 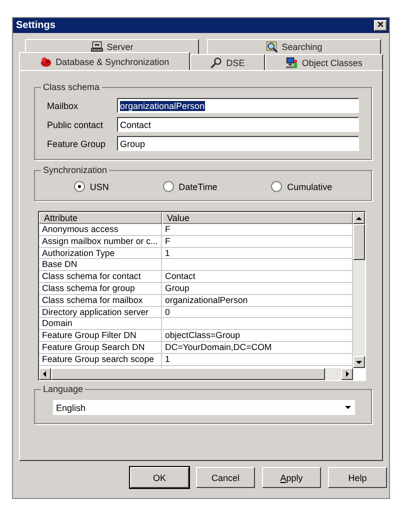 What do you see at coordinates (309, 187) in the screenshot?
I see `radio-label: Cumulative` at bounding box center [309, 187].